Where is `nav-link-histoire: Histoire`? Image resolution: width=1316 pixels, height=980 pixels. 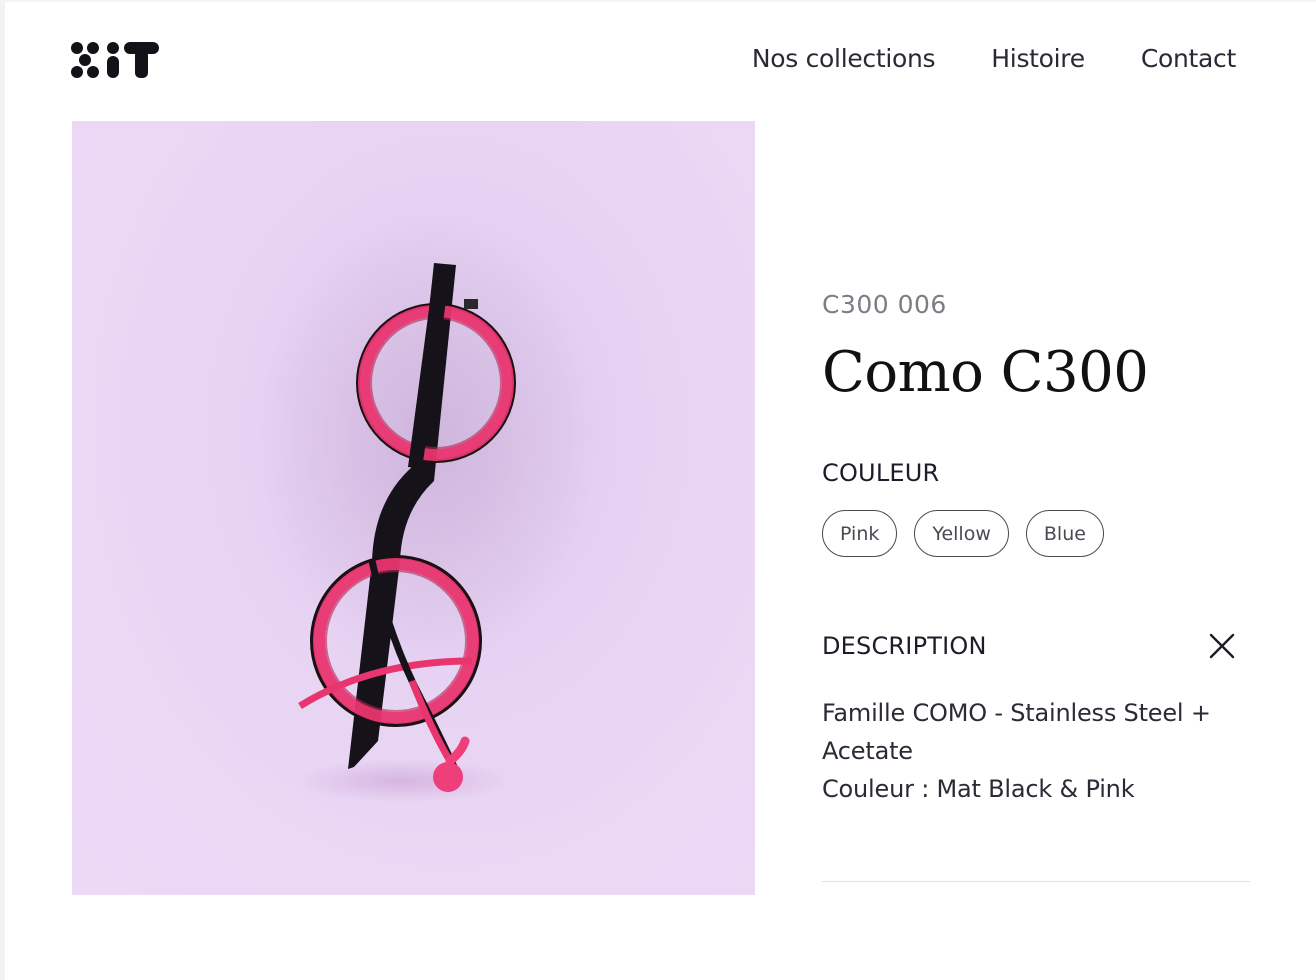
nav-link-histoire: Histoire is located at coordinates (1038, 58).